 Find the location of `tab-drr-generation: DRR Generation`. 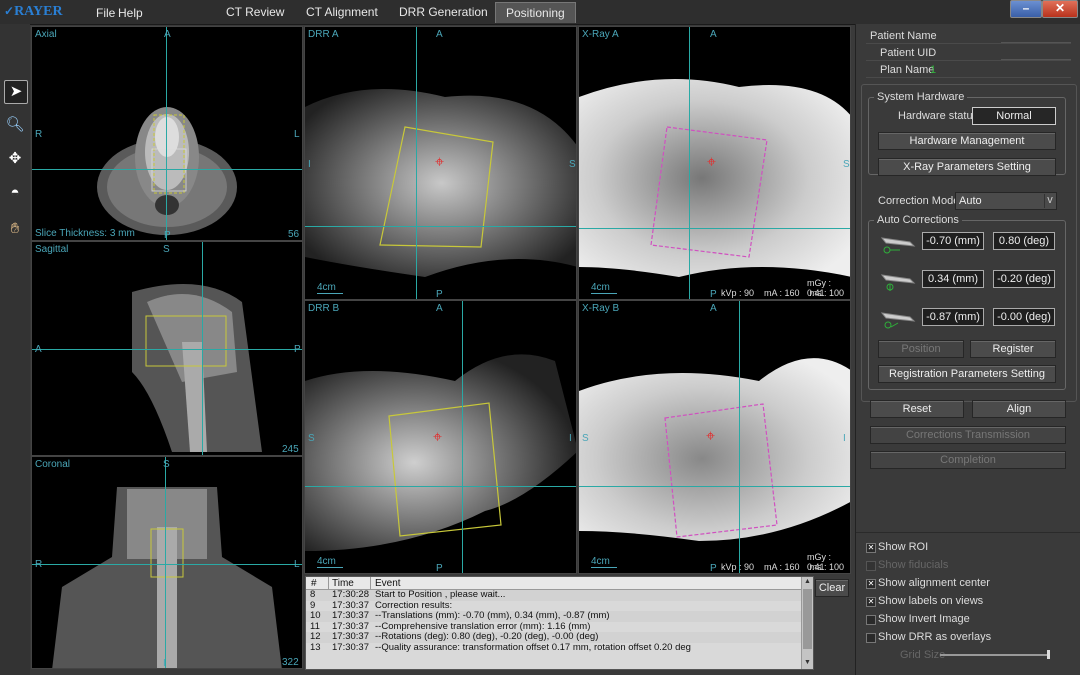

tab-drr-generation: DRR Generation is located at coordinates (443, 12).